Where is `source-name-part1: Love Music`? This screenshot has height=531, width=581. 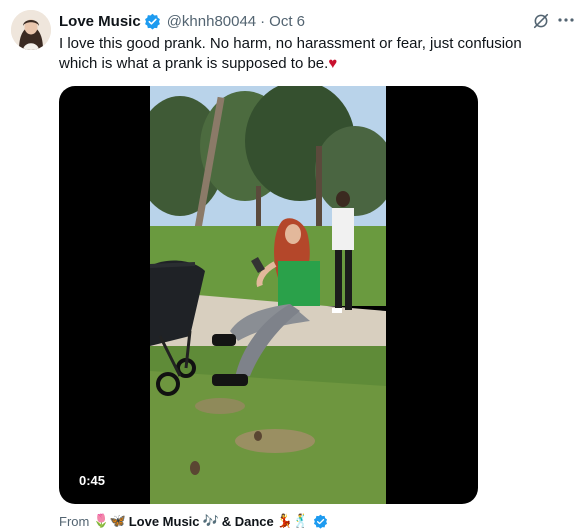
source-name-part1: Love Music is located at coordinates (164, 521).